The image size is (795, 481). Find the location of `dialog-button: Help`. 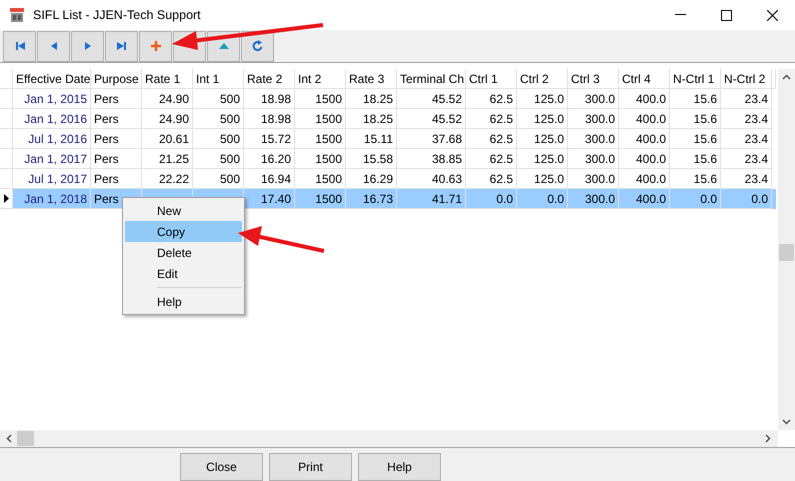

dialog-button: Help is located at coordinates (399, 467).